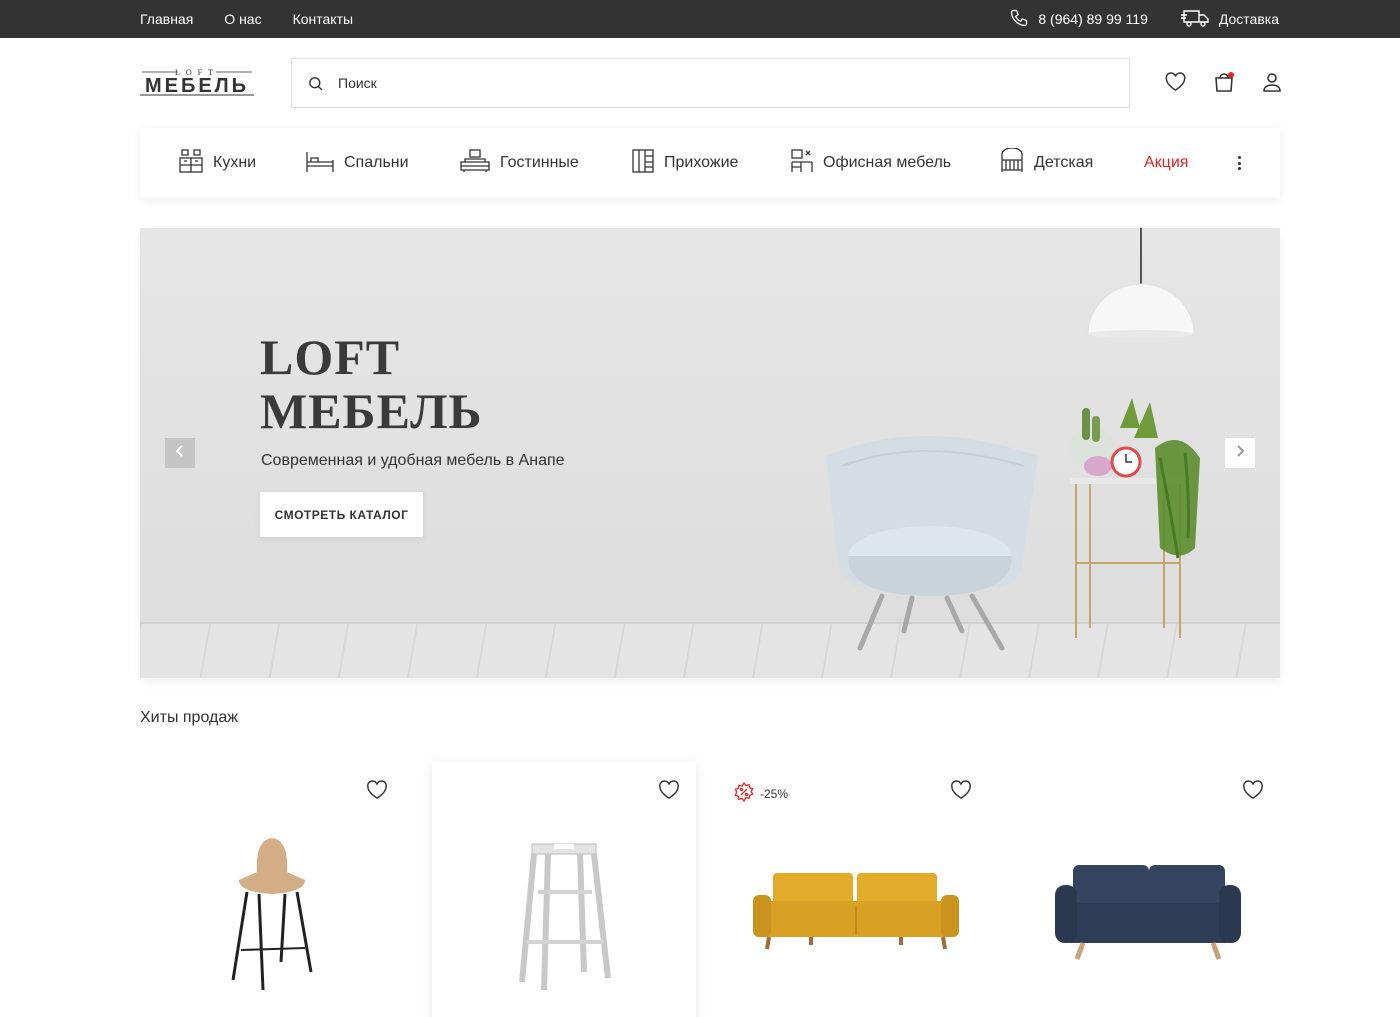 The width and height of the screenshot is (1400, 1017). I want to click on search-icon, so click(315, 83).